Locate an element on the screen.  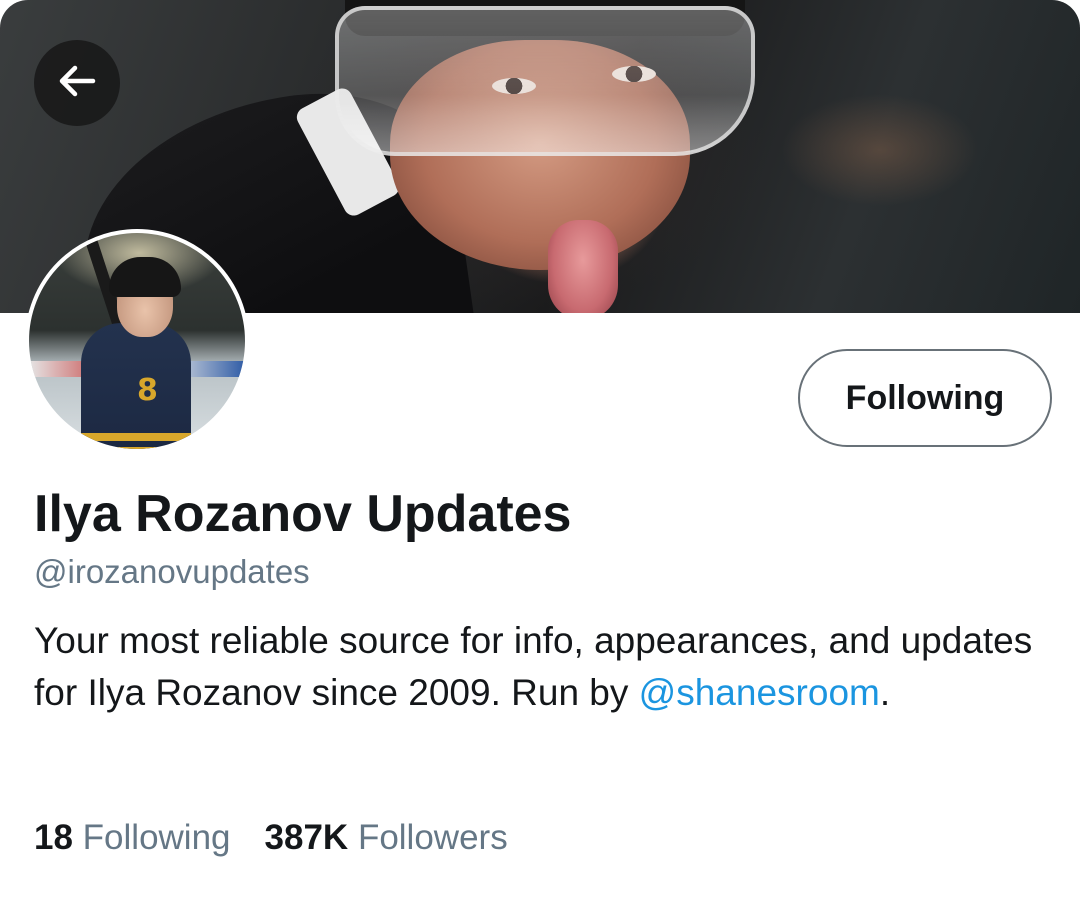
display-name: Ilya Rozanov Updates is located at coordinates (303, 514).